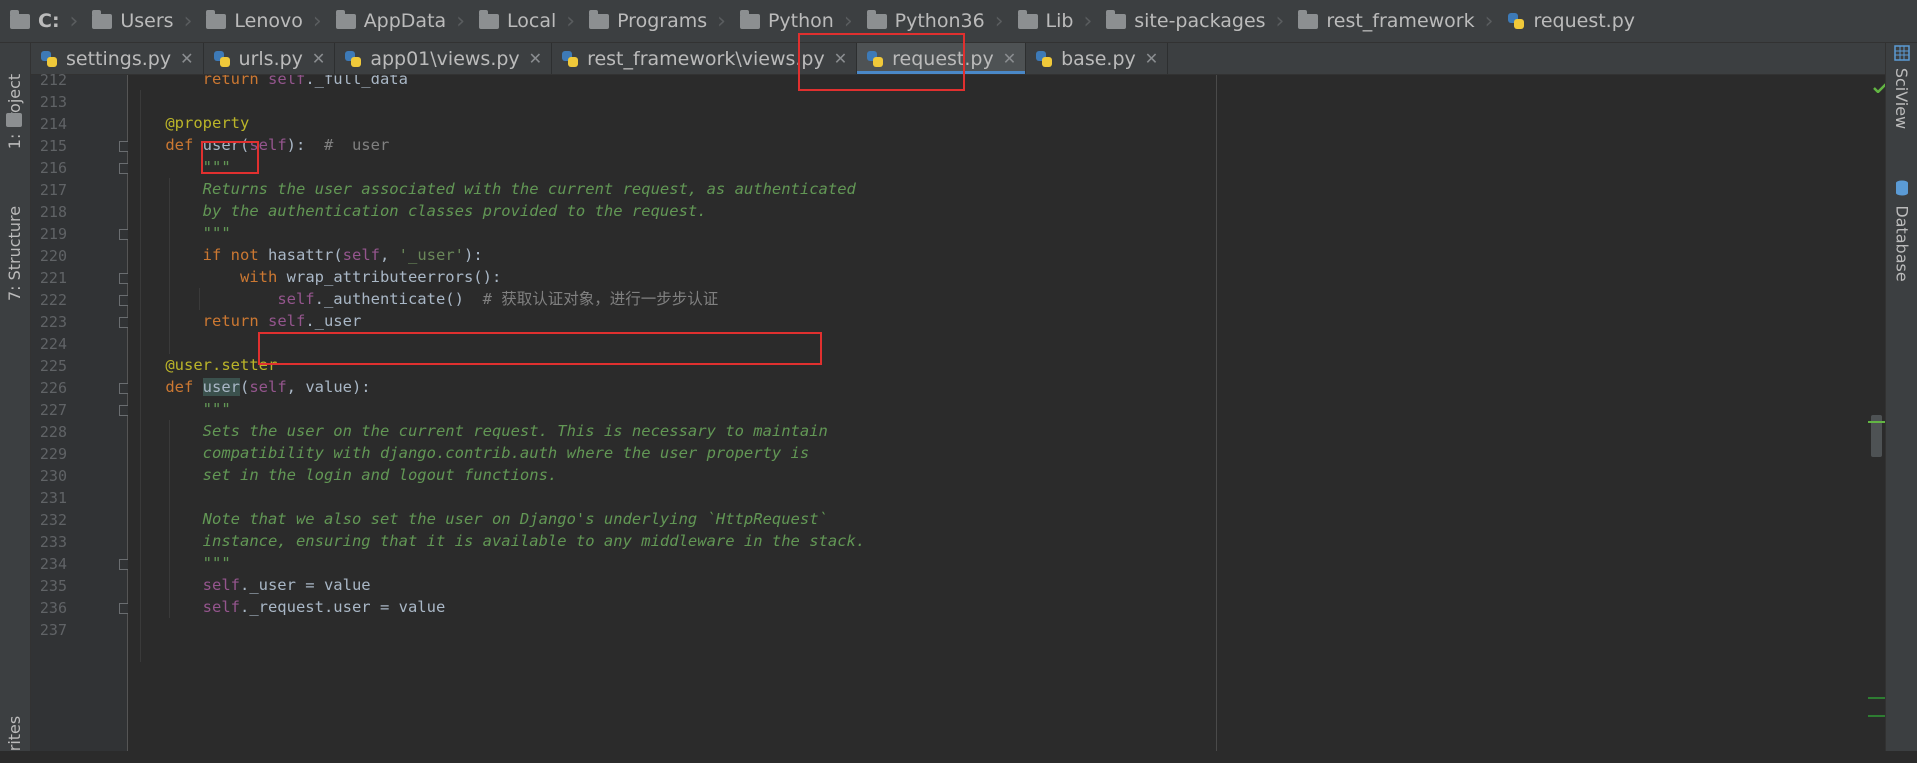  I want to click on breadcrumb-item: Python36 ›, so click(932, 21).